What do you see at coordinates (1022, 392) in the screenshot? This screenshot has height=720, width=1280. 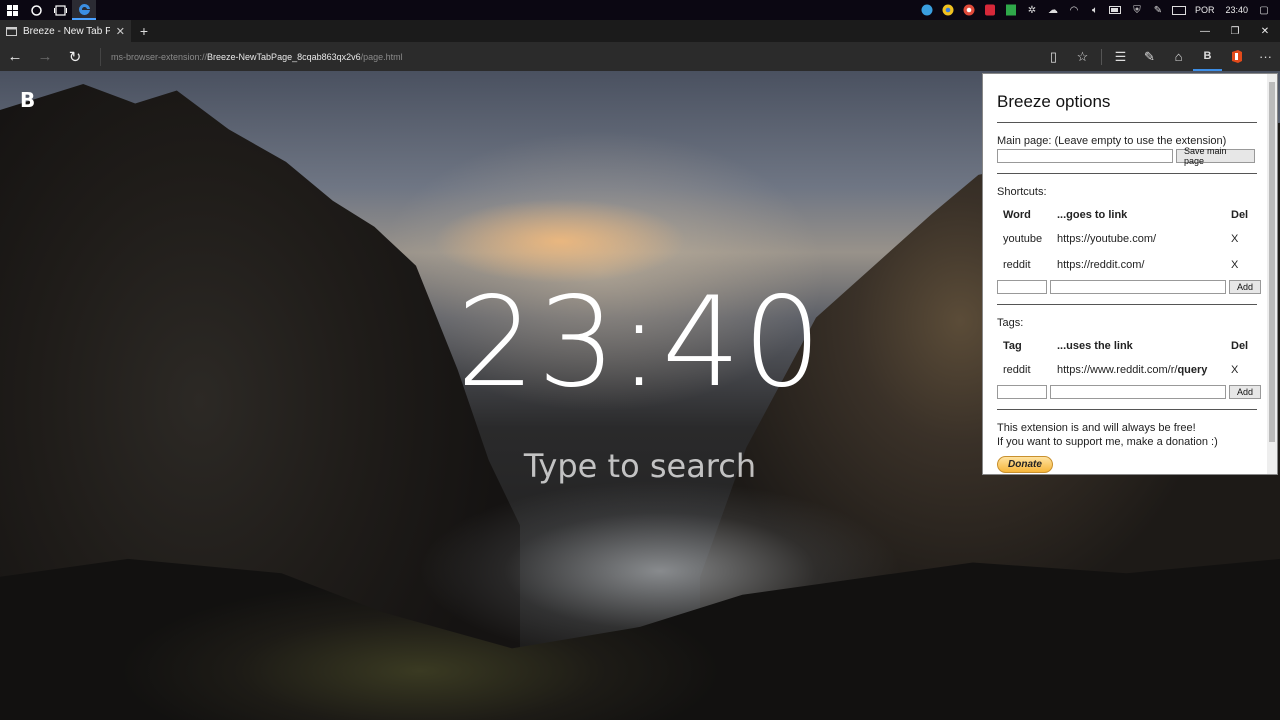 I see `new-tag-input` at bounding box center [1022, 392].